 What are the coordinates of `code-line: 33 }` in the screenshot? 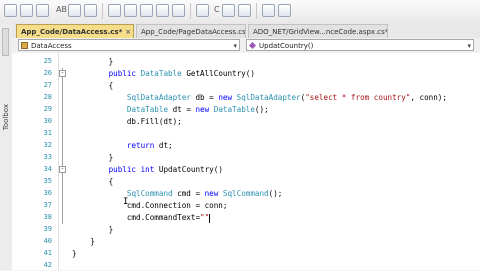 It's located at (246, 157).